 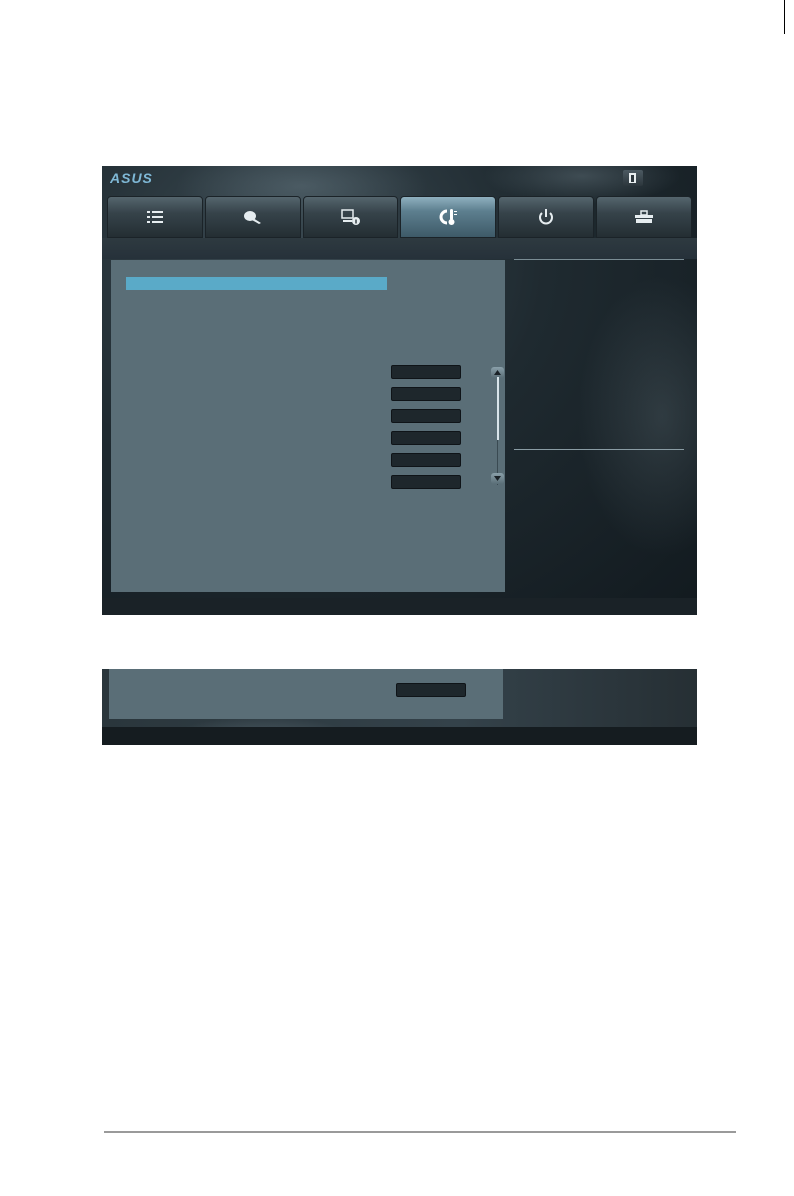 I want to click on scrollbar-thumb, so click(x=498, y=408).